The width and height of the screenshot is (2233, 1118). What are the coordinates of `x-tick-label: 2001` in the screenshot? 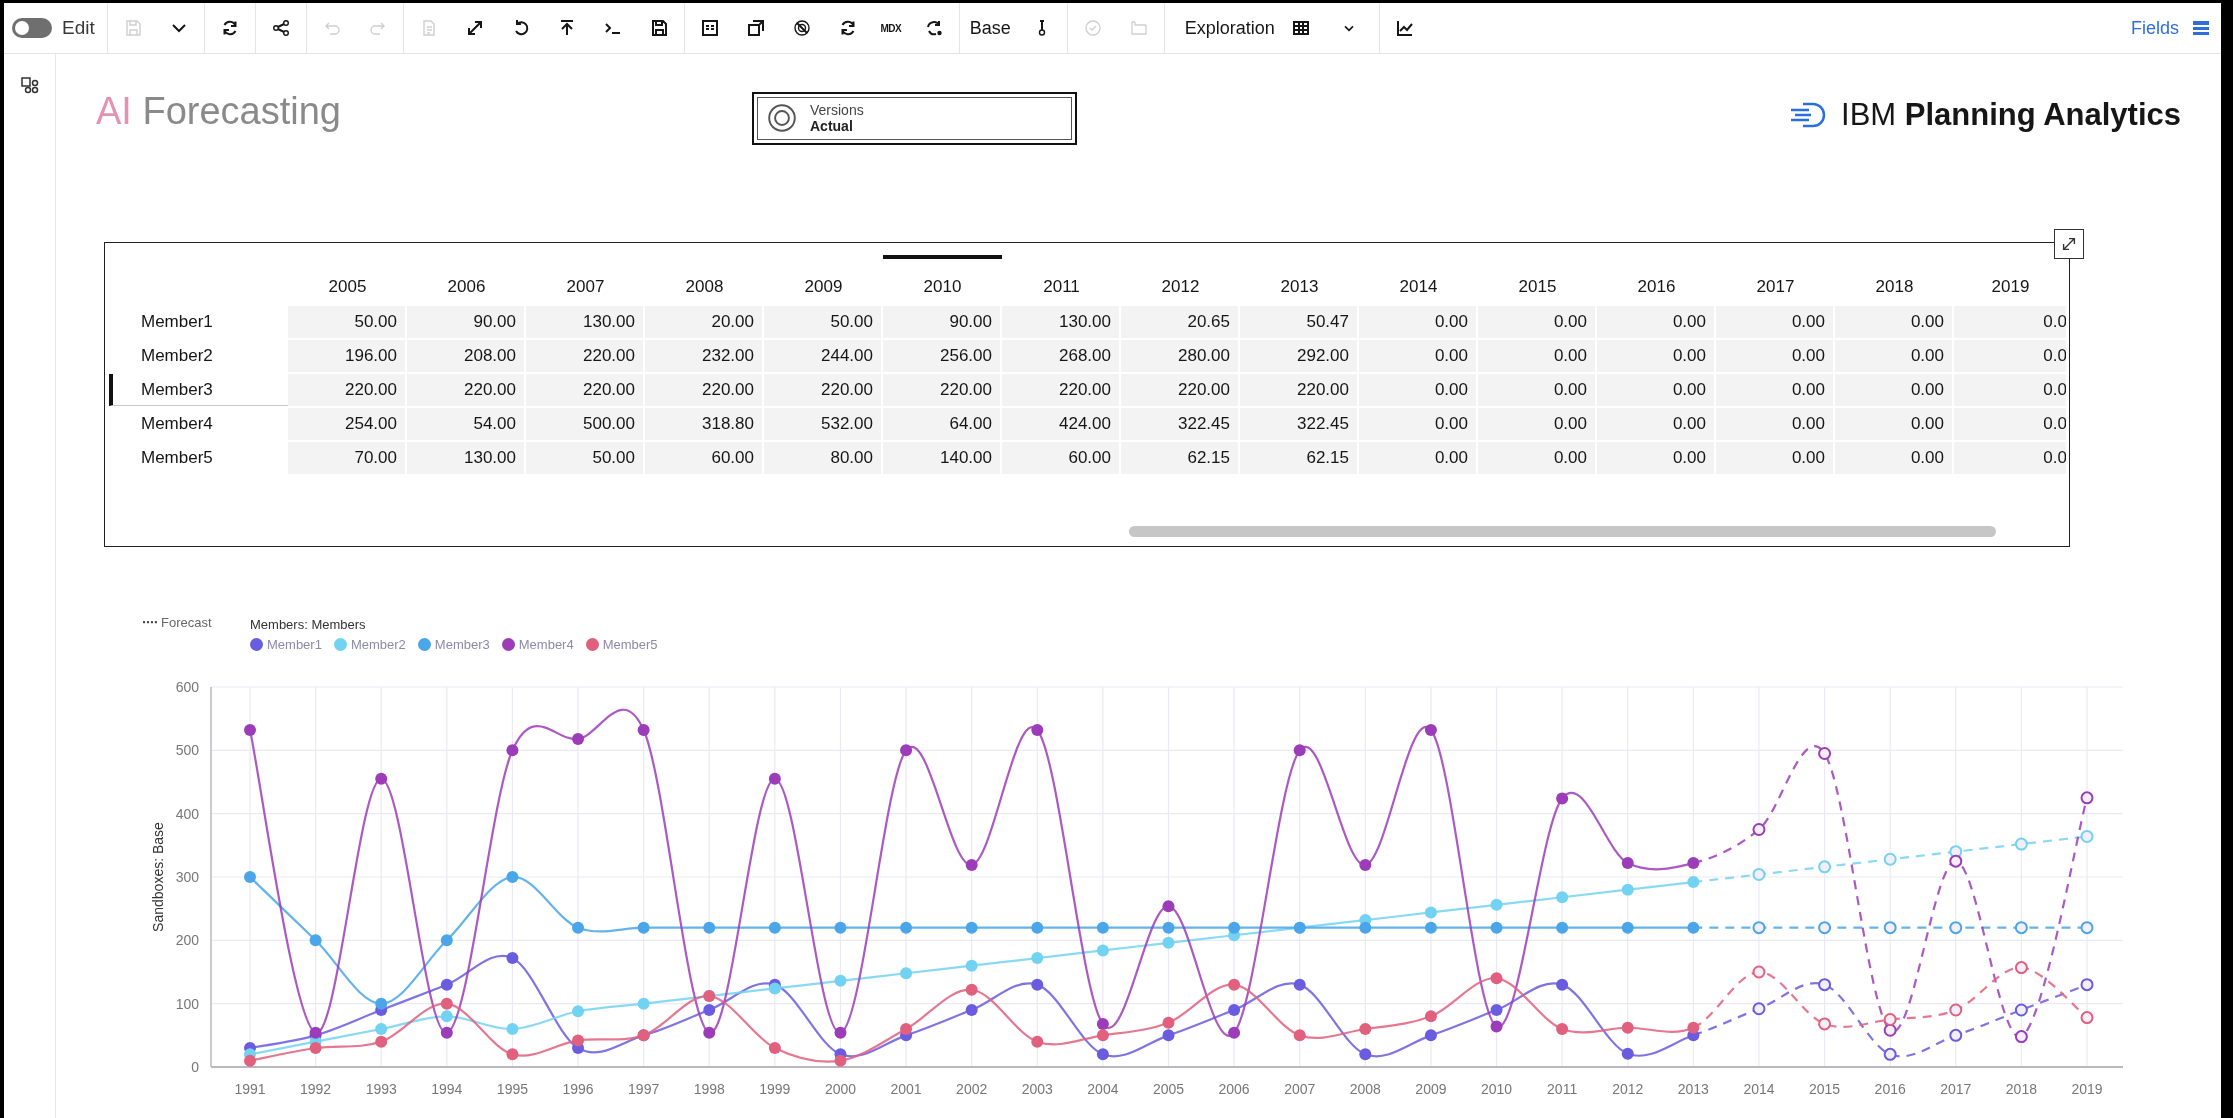 It's located at (906, 1089).